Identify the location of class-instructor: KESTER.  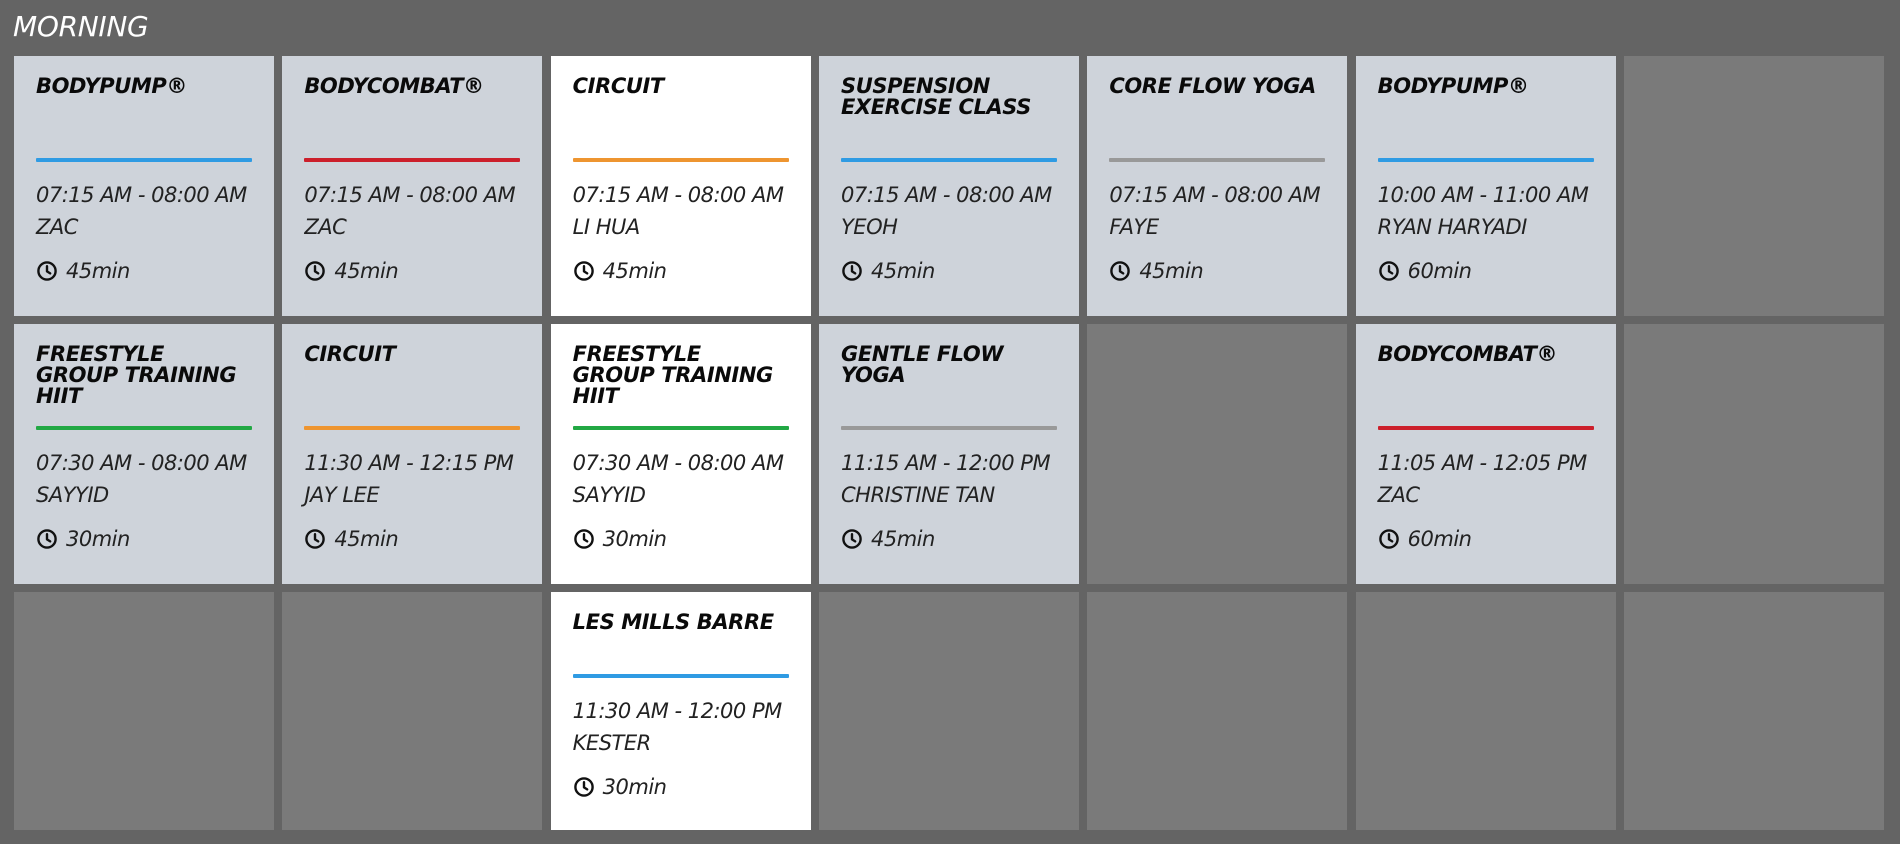
(612, 743).